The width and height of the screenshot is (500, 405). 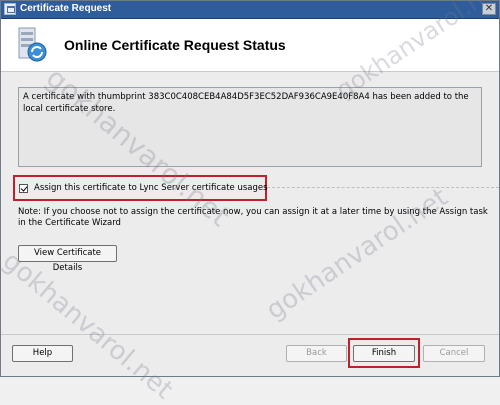 I want to click on finish-button: Finish, so click(x=384, y=353).